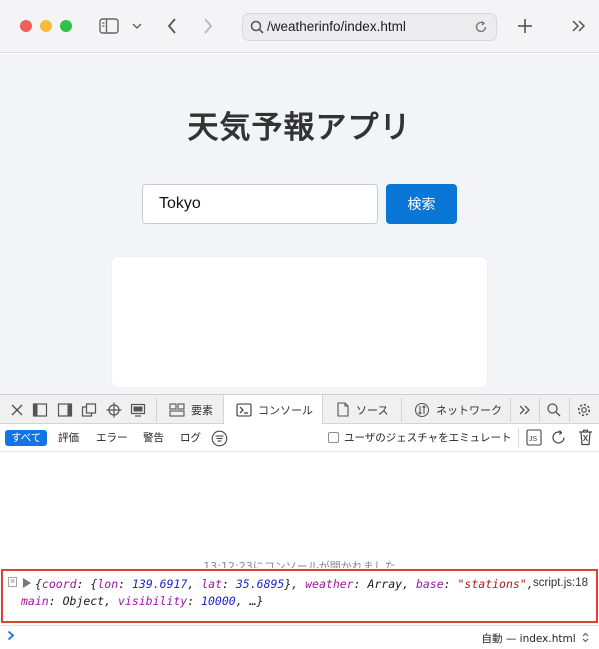 The height and width of the screenshot is (649, 599). Describe the element at coordinates (26, 438) in the screenshot. I see `filter-all: すべて` at that location.